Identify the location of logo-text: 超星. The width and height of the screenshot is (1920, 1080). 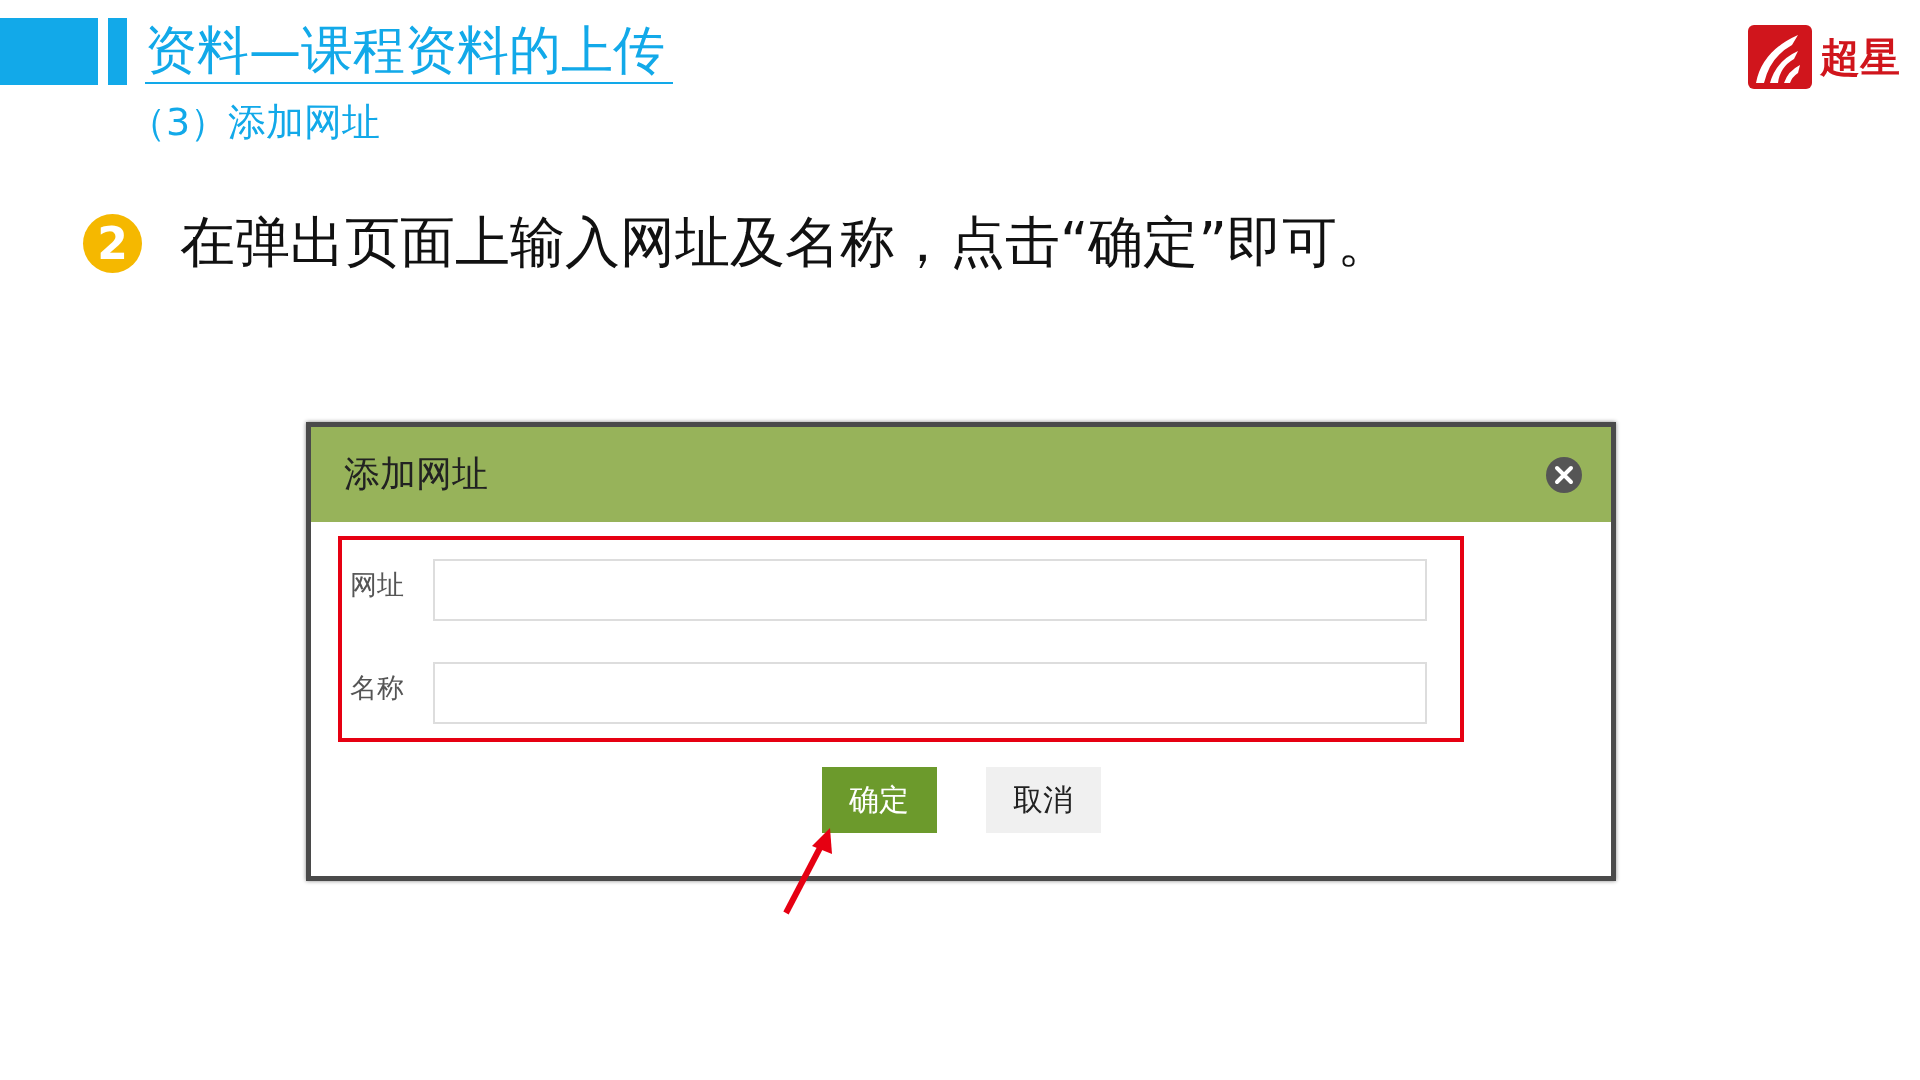
(1860, 56).